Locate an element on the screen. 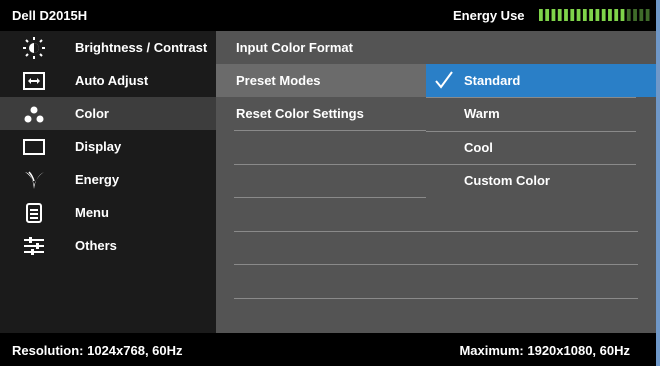 The image size is (660, 366). preset-modes-options: Standard Warm Cool Custom Color is located at coordinates (543, 131).